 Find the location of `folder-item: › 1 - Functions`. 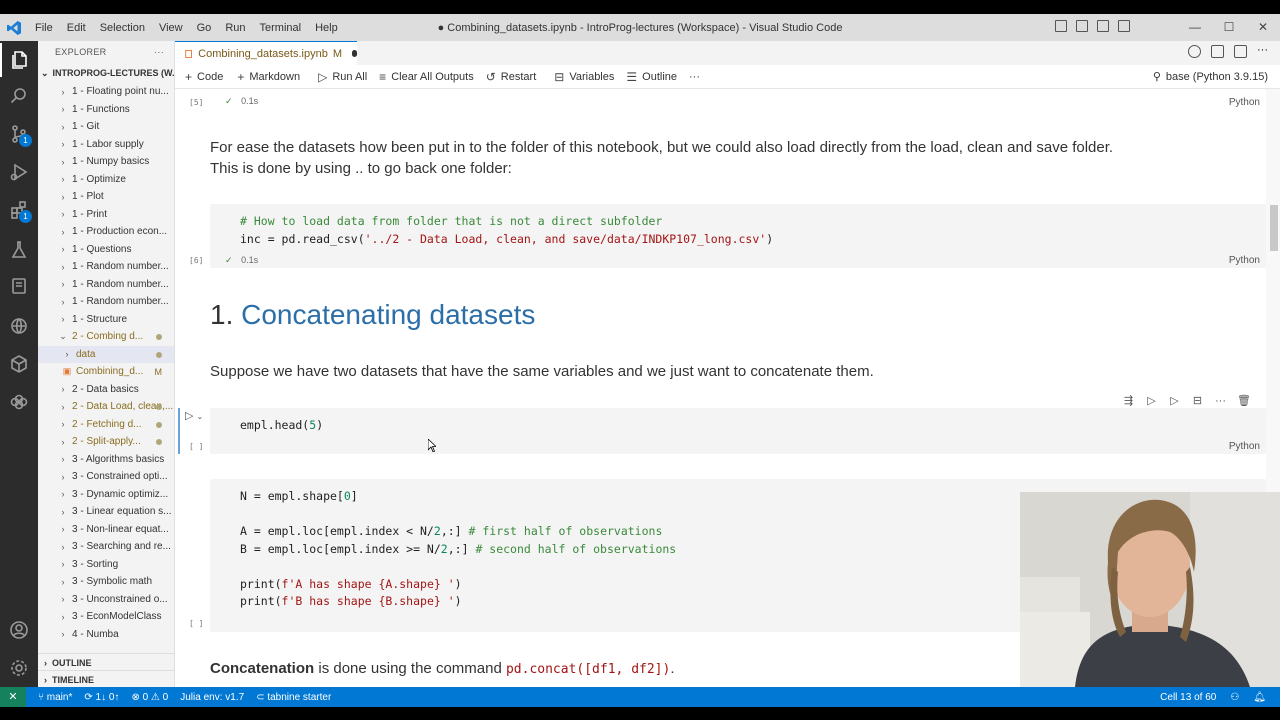

folder-item: › 1 - Functions is located at coordinates (106, 110).